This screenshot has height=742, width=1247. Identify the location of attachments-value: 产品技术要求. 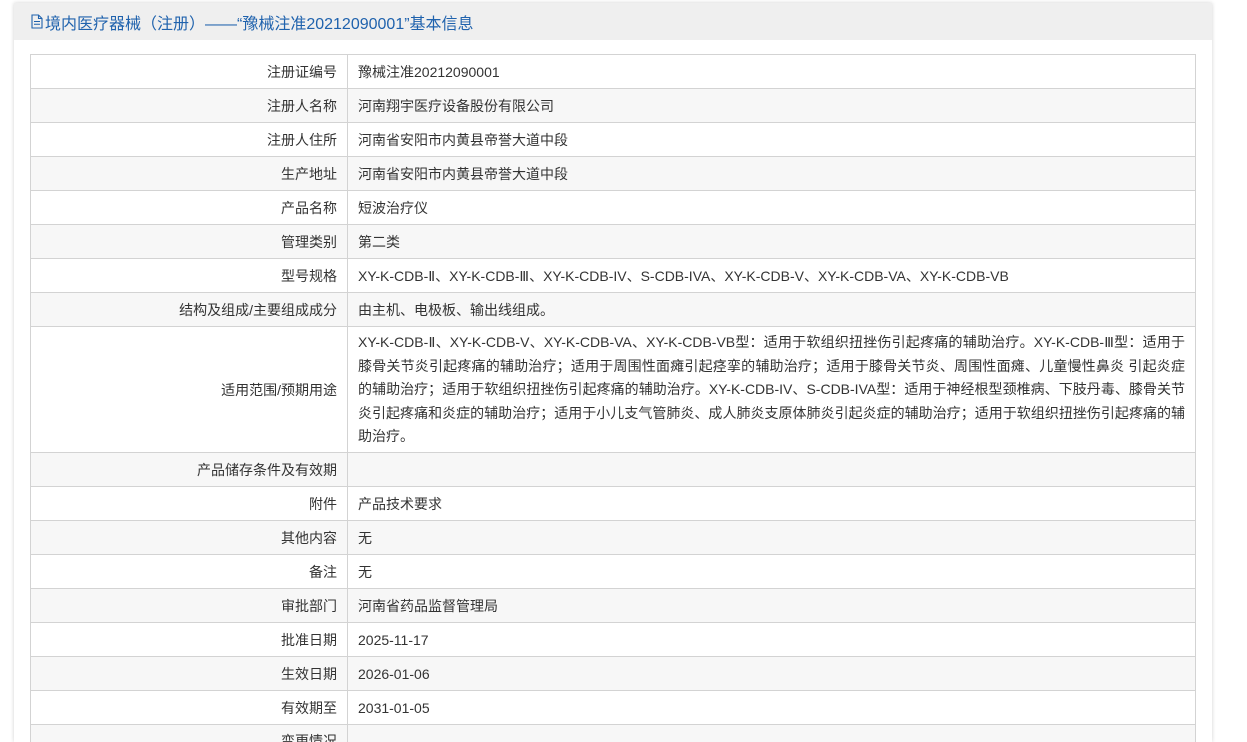
(400, 503).